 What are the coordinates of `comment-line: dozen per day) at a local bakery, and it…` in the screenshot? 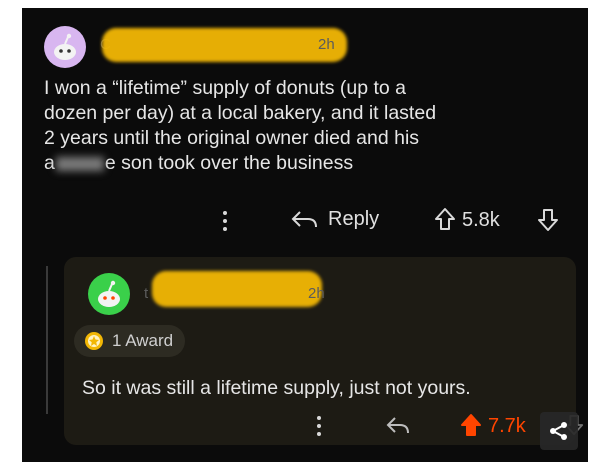 It's located at (240, 113).